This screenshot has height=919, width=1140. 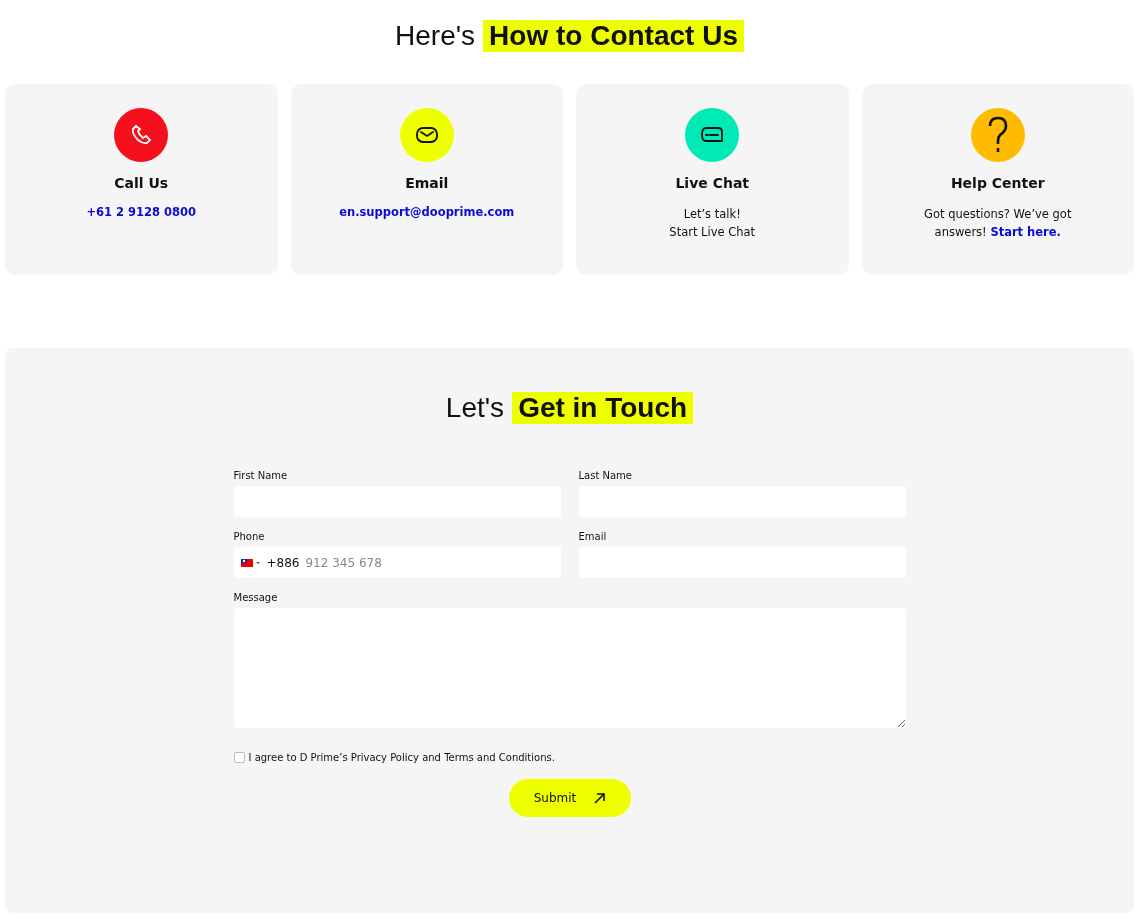 I want to click on card-text: Let’s talk!, so click(x=712, y=214).